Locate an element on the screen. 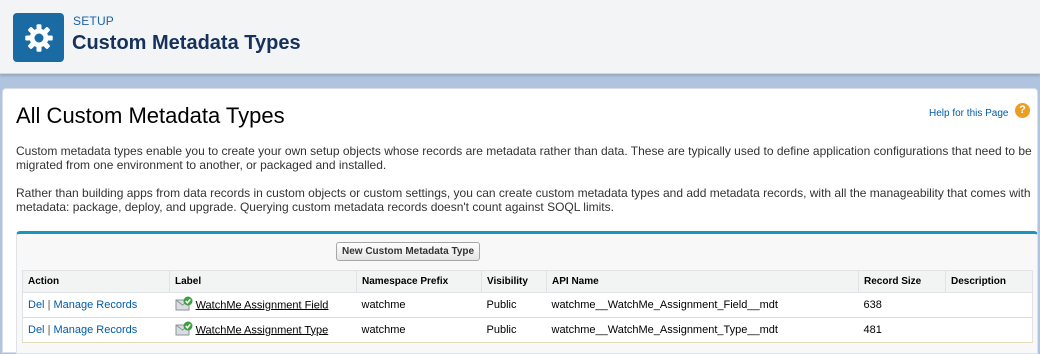 The image size is (1040, 354). help-link: Help for this Page is located at coordinates (969, 113).